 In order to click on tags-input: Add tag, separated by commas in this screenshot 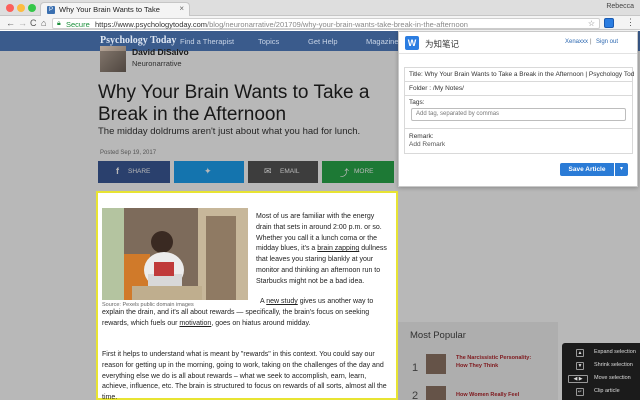, I will do `click(518, 114)`.